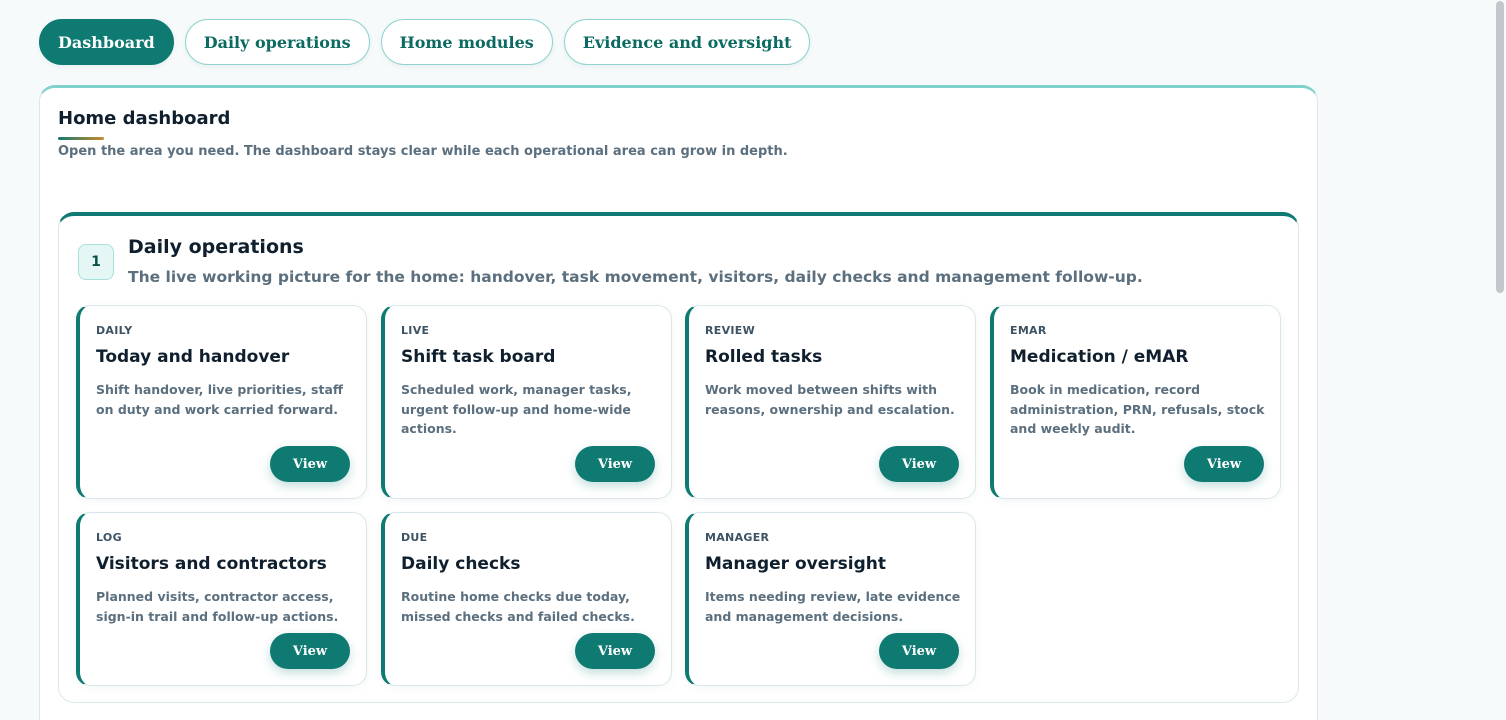  I want to click on view-button-manager-oversight: View, so click(919, 651).